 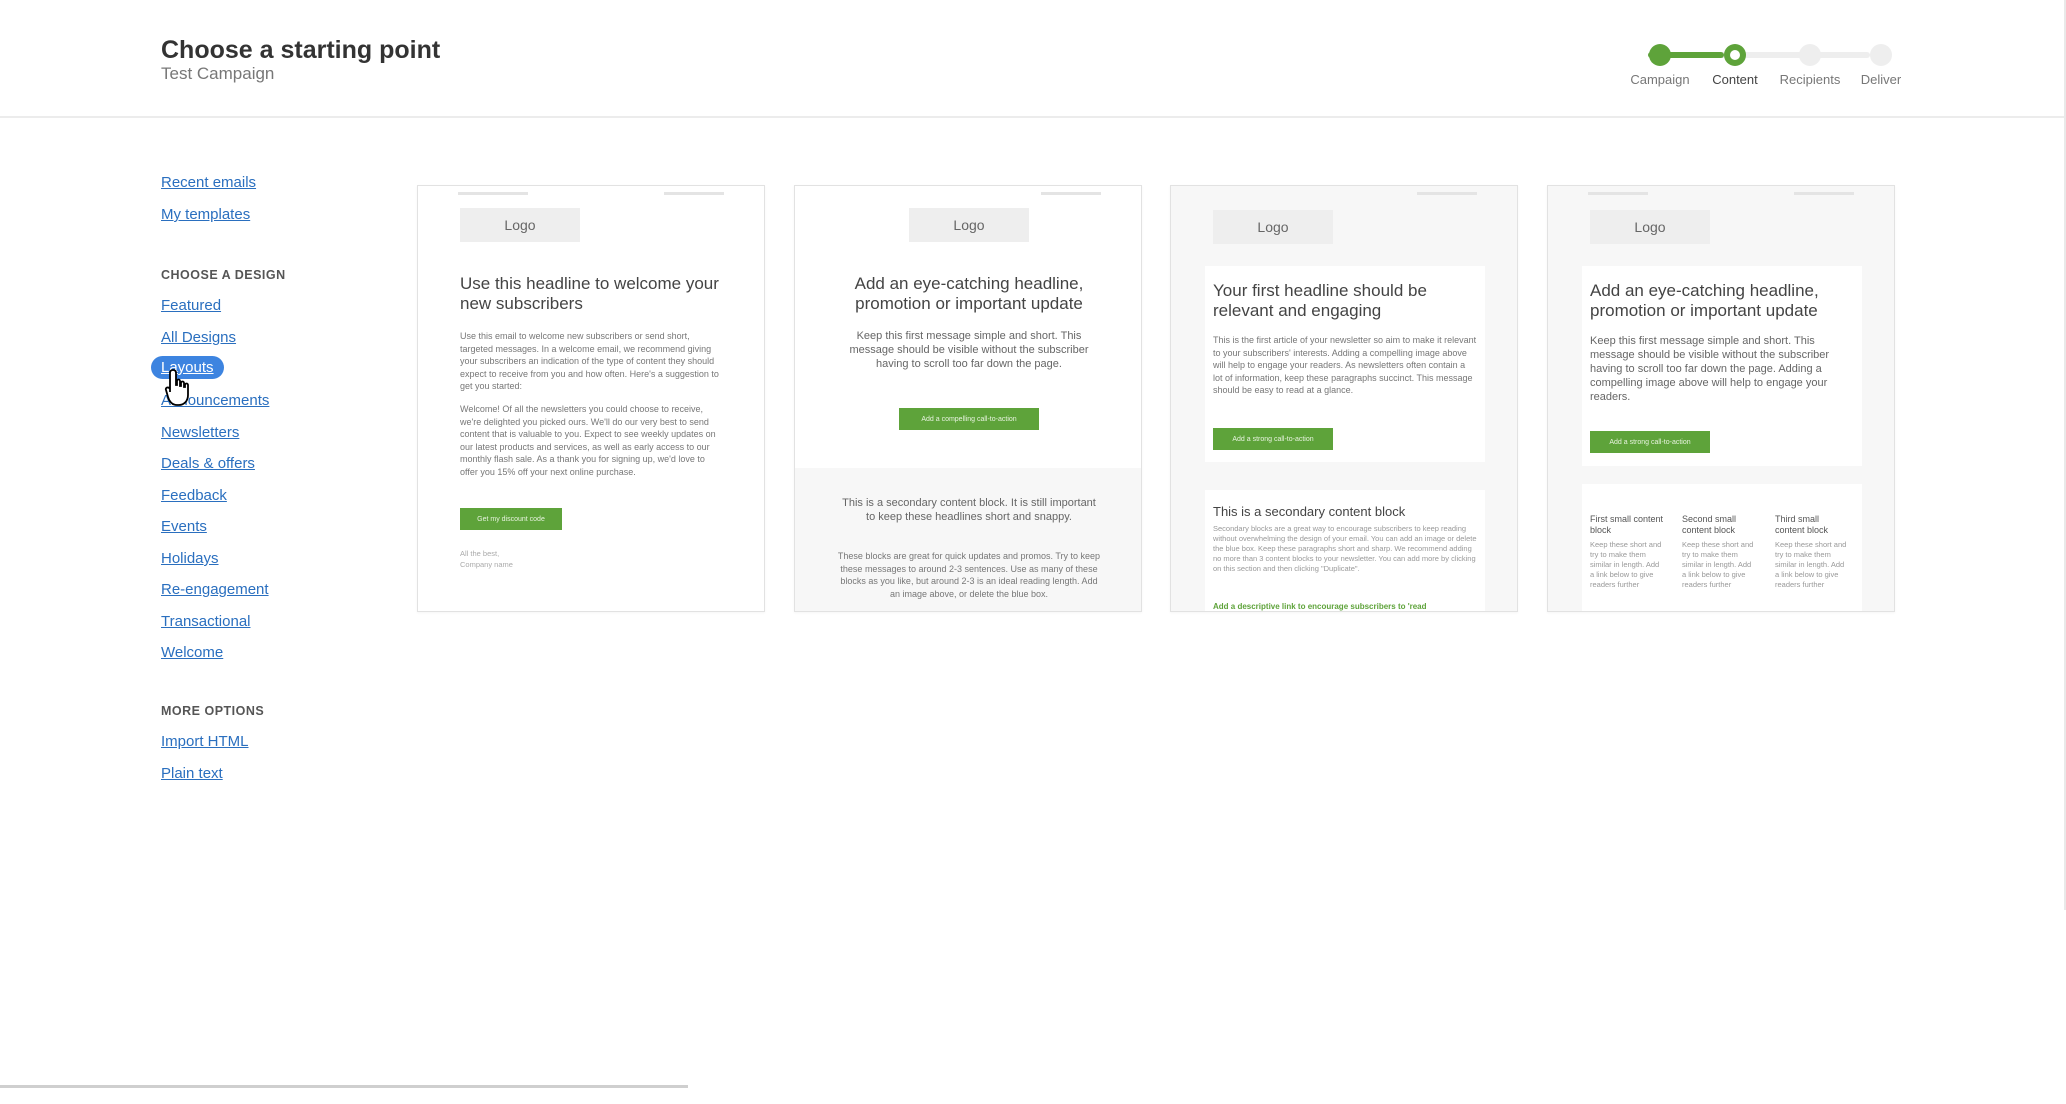 I want to click on recent-emails-link: Recent emails, so click(x=208, y=182).